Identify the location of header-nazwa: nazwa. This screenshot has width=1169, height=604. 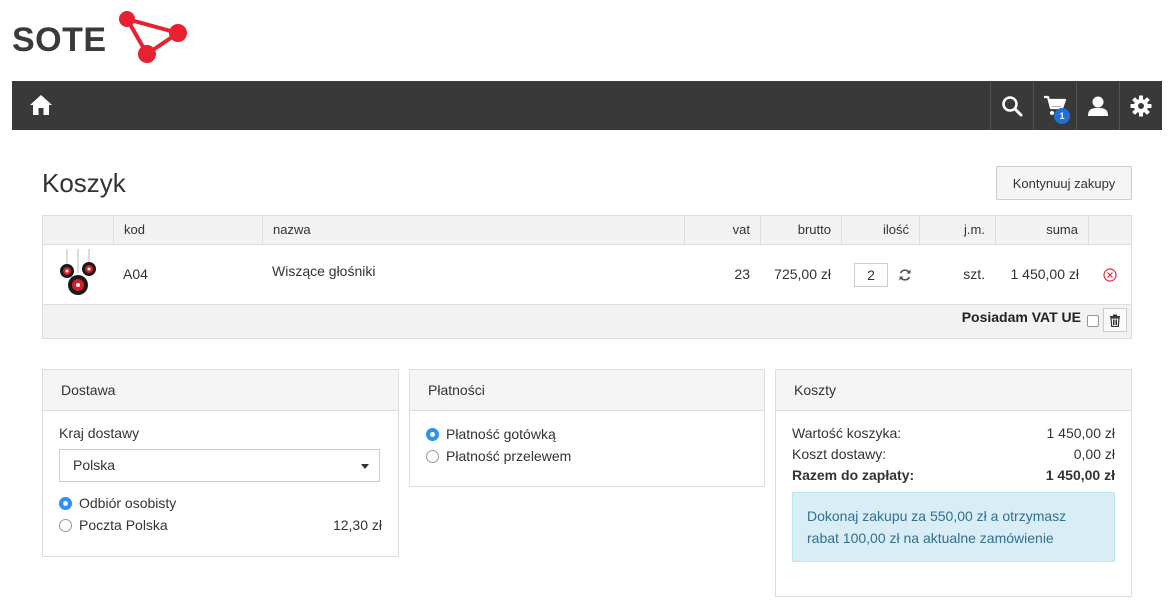
(473, 230).